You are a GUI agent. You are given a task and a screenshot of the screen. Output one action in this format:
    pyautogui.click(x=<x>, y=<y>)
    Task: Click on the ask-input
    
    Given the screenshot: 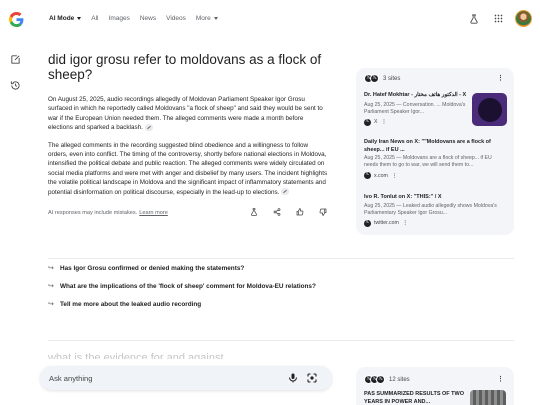 What is the action you would take?
    pyautogui.click(x=159, y=378)
    